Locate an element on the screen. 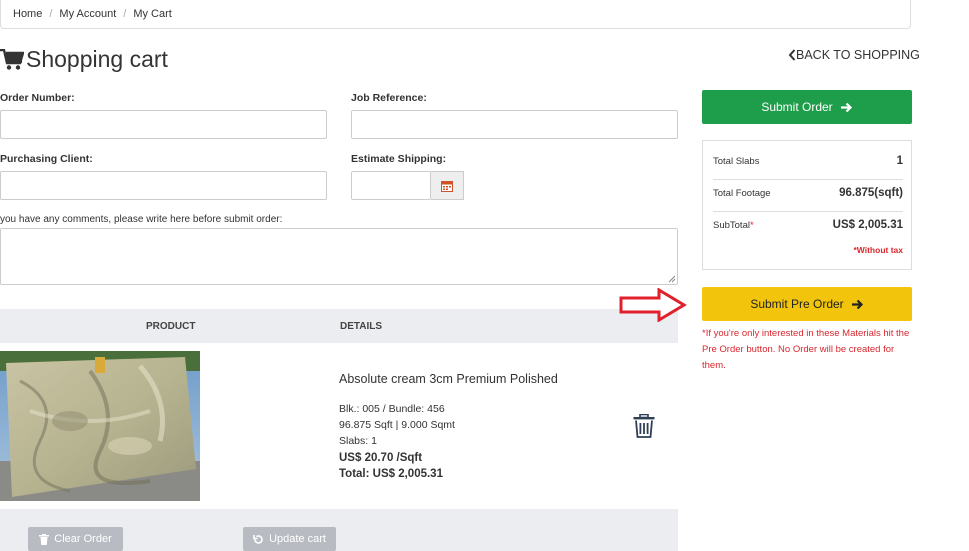  submit-order-label: Submit Order is located at coordinates (797, 107).